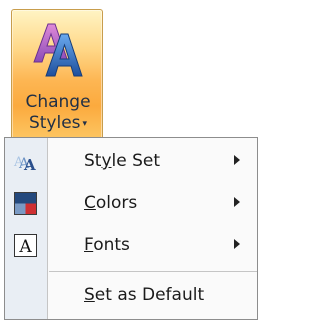 This screenshot has height=322, width=320. I want to click on menu-item-label: Colors, so click(111, 203).